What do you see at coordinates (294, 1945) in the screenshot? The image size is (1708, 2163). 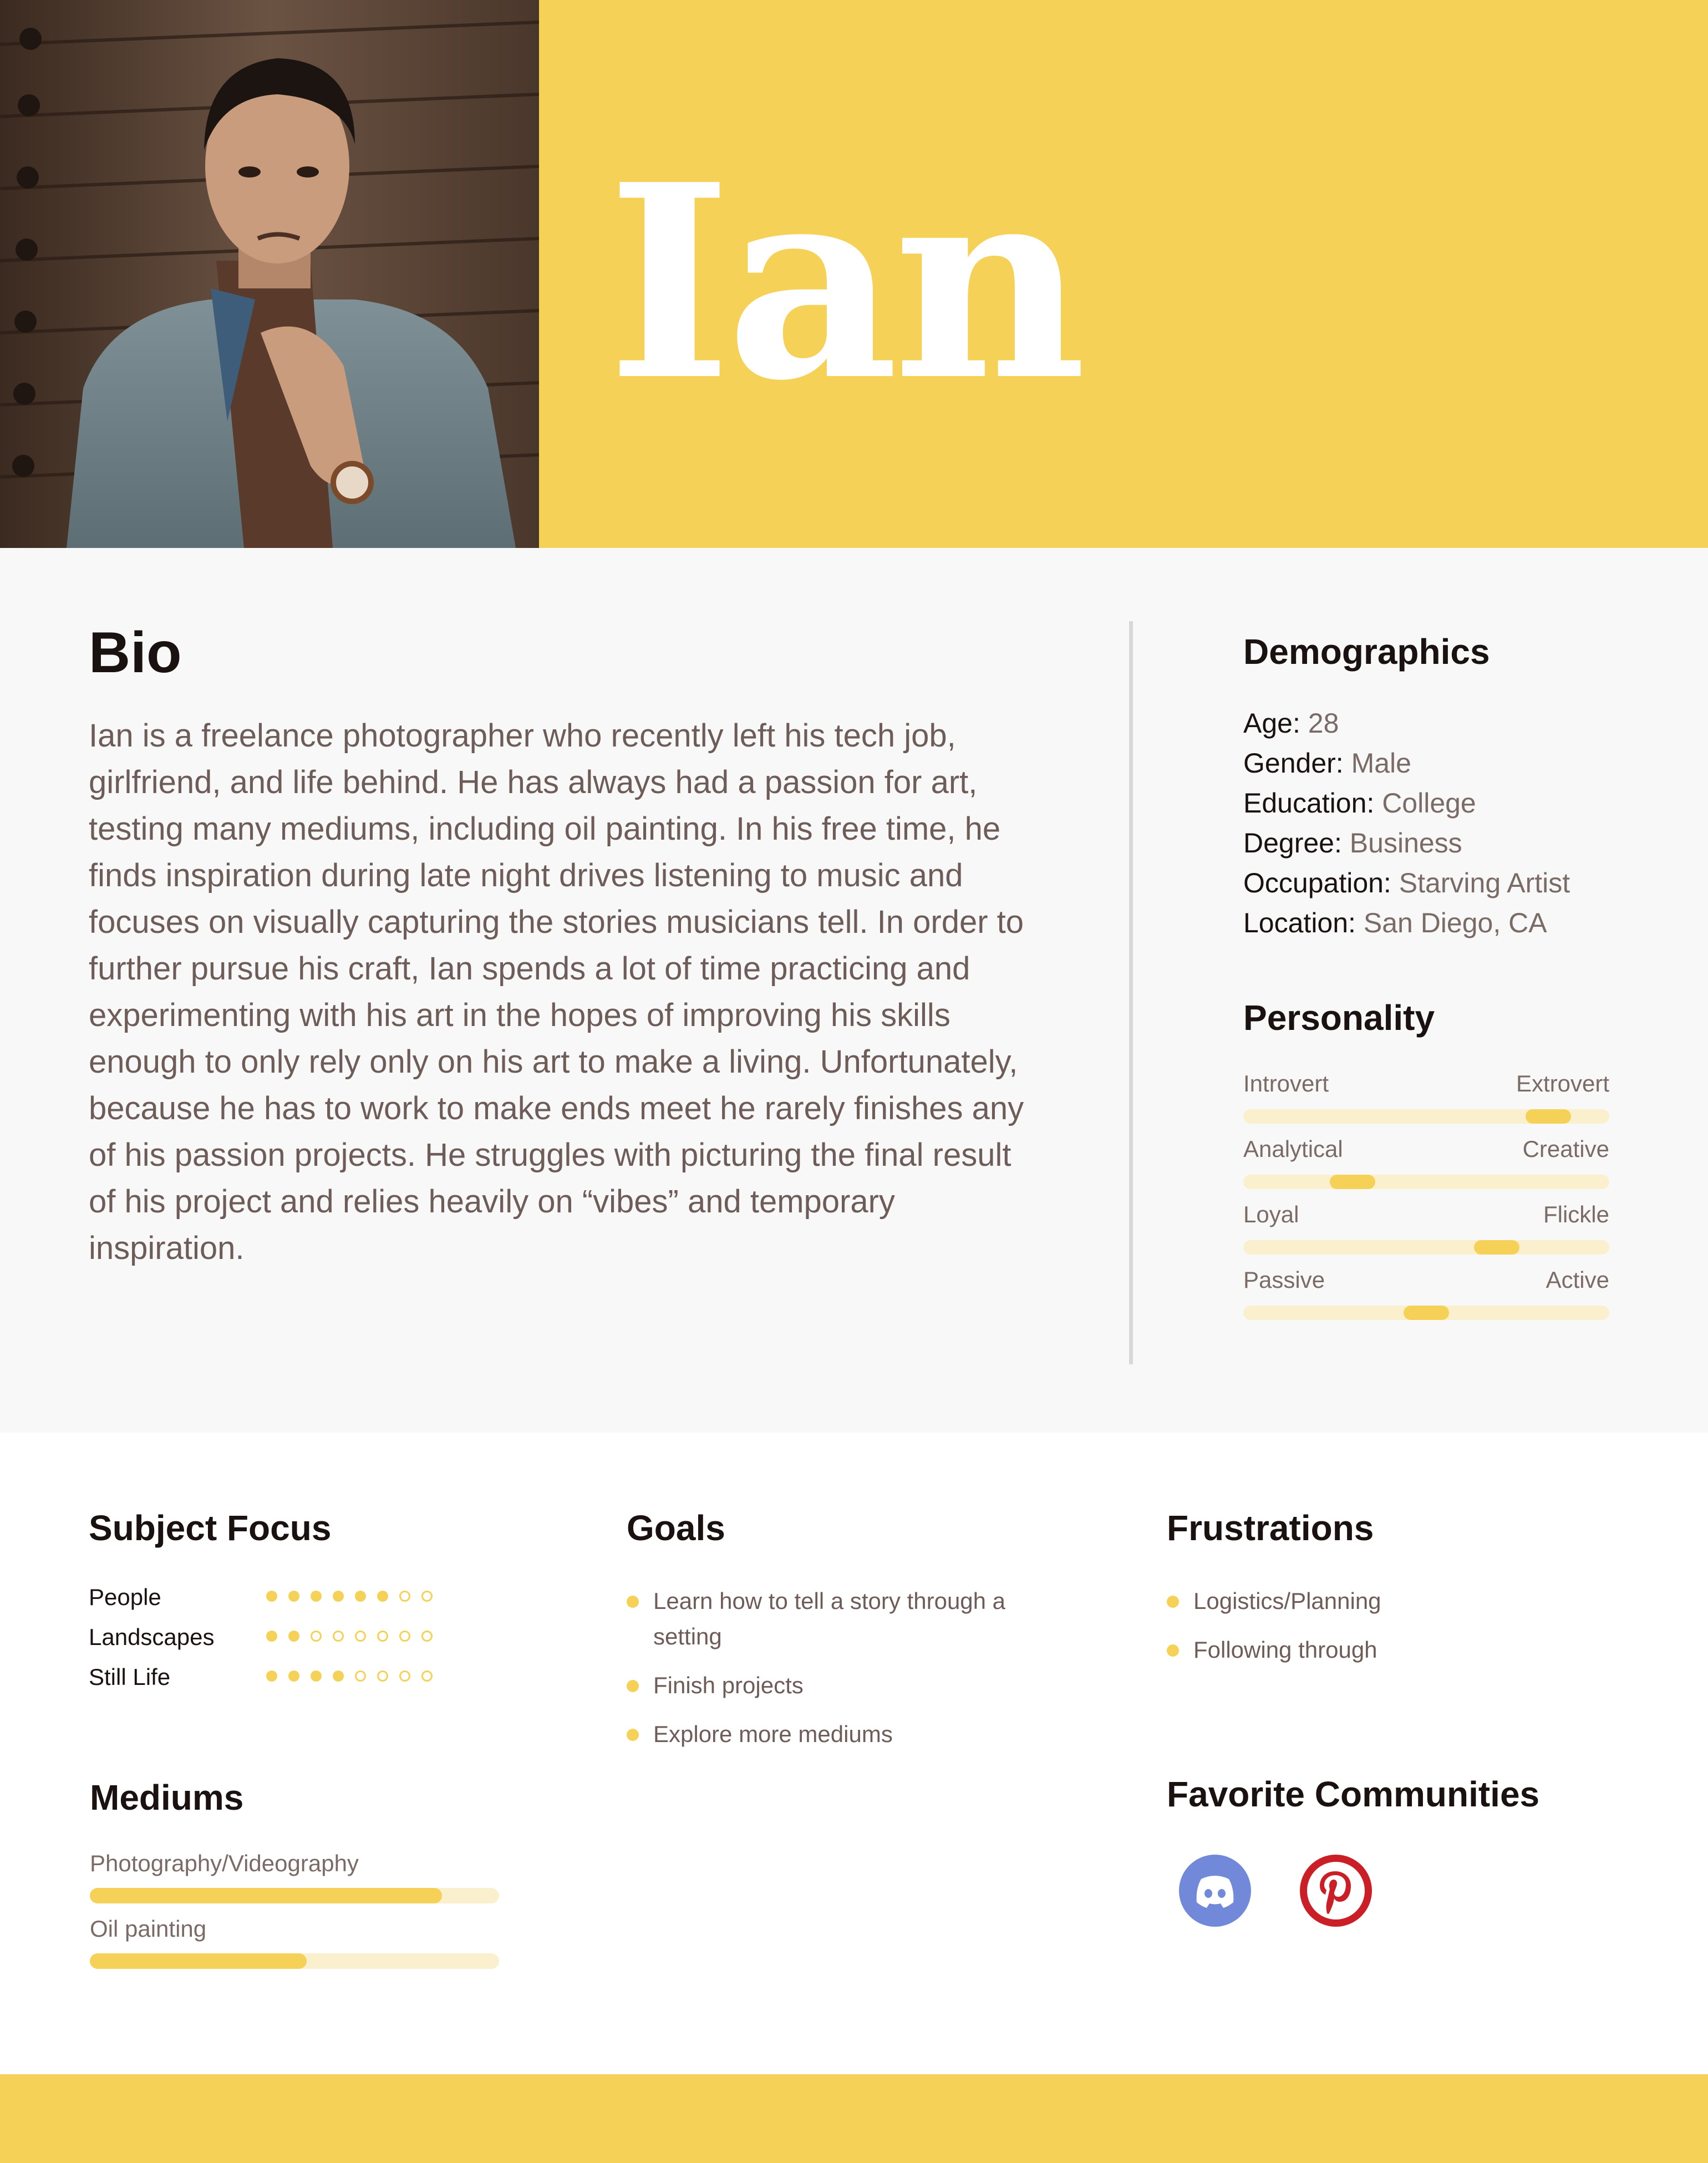 I see `medium-row-oil-painting: Oil painting` at bounding box center [294, 1945].